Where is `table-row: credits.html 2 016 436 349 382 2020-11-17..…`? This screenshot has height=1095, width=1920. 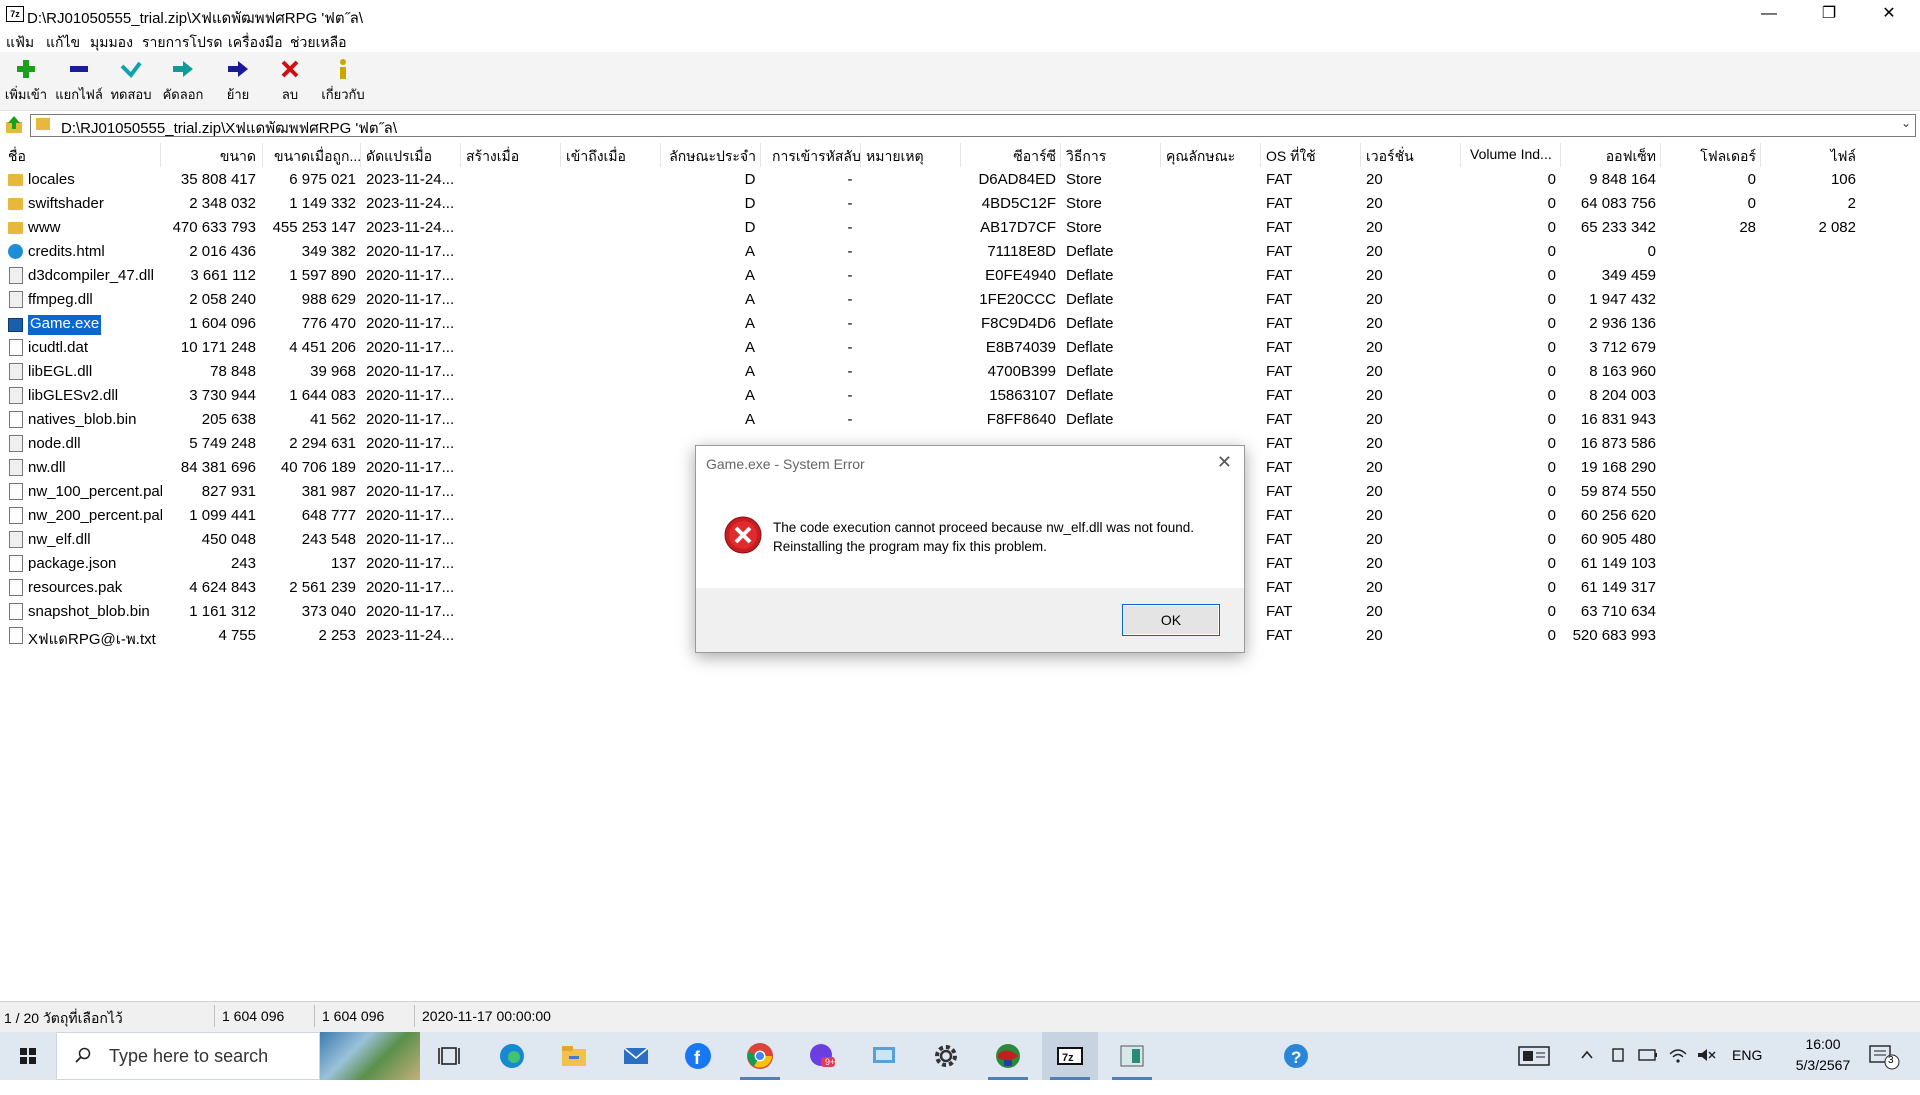 table-row: credits.html 2 016 436 349 382 2020-11-17..… is located at coordinates (960, 252).